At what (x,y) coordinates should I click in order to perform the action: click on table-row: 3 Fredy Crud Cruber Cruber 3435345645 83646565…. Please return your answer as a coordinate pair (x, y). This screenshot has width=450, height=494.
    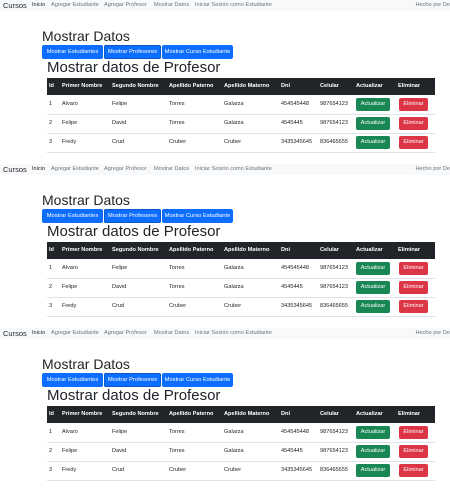
    Looking at the image, I should click on (241, 307).